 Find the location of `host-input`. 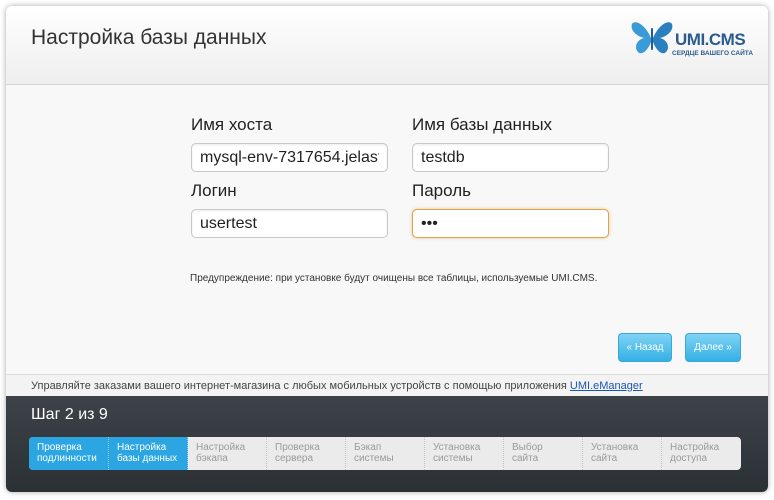

host-input is located at coordinates (289, 157).